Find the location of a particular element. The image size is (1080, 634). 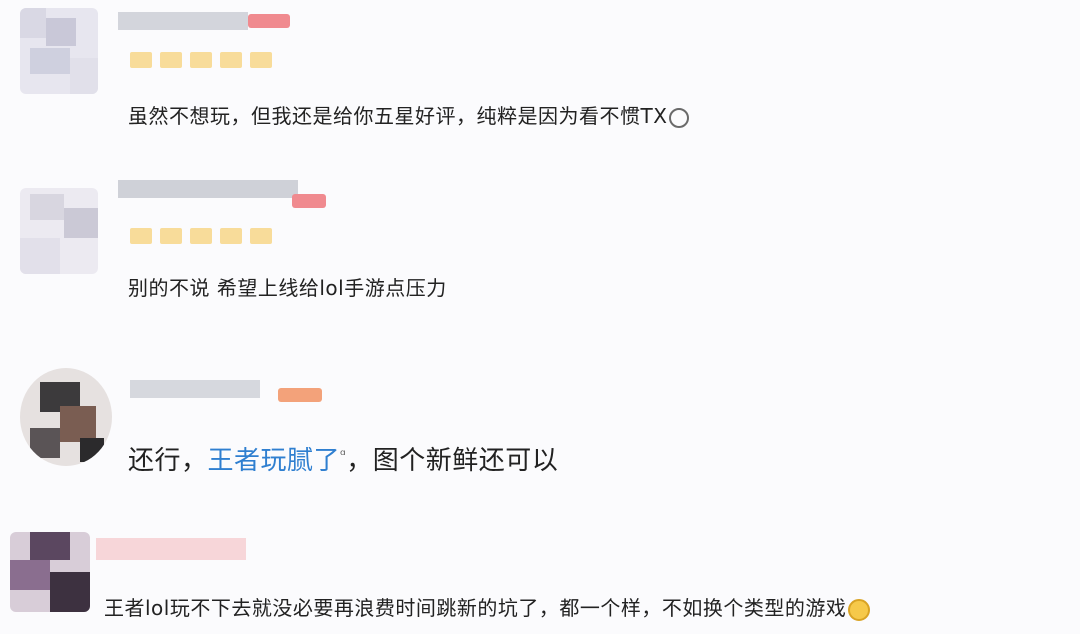

comment-text: 虽然不想玩，但我还是给你五星好评，纯粹是因为看不惯TX is located at coordinates (409, 114).